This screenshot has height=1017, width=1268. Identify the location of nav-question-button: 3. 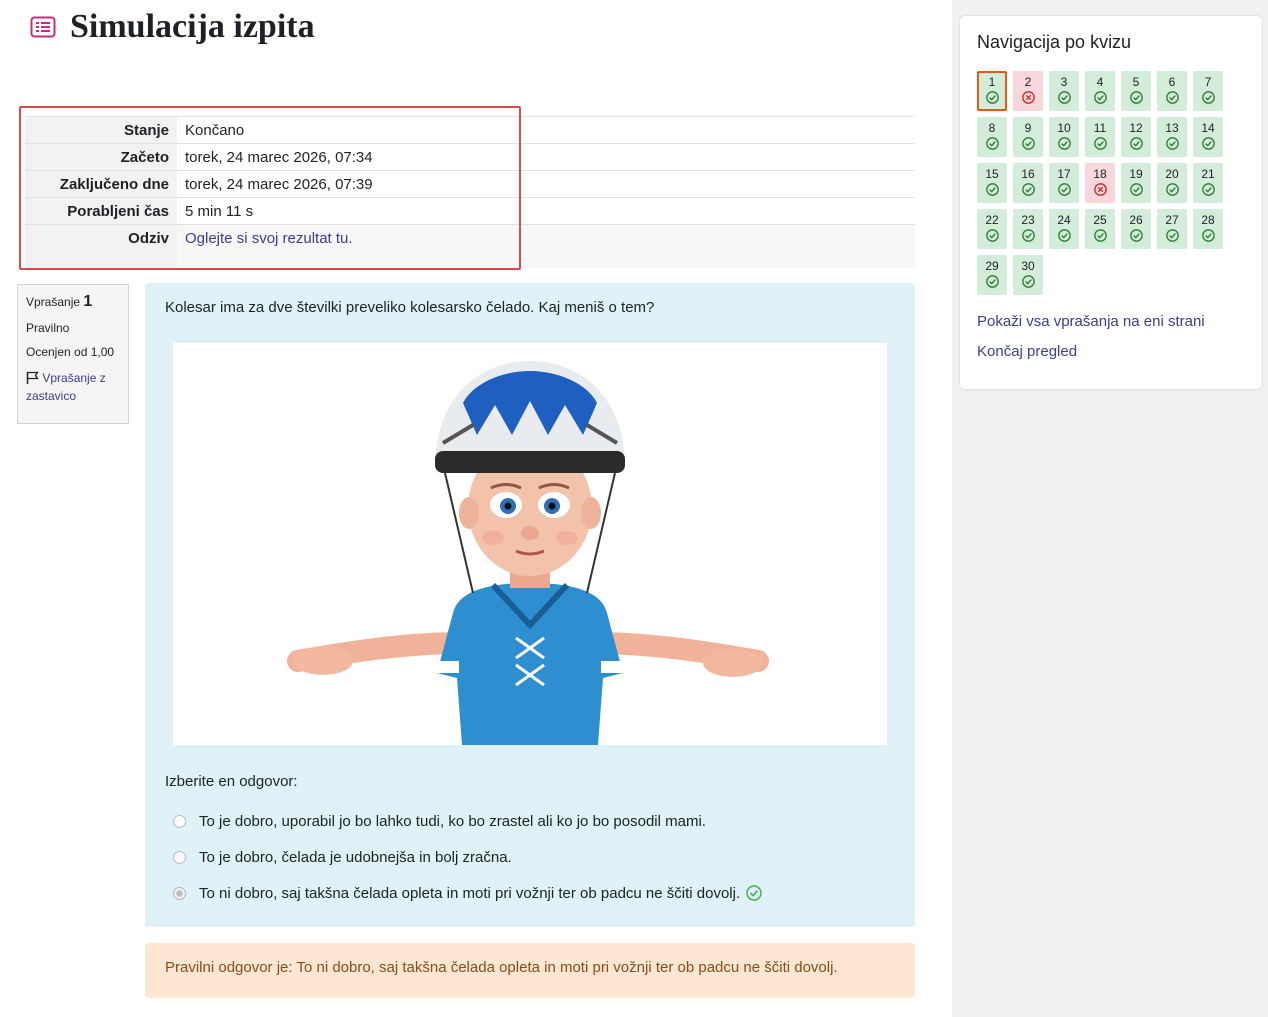
(1064, 91).